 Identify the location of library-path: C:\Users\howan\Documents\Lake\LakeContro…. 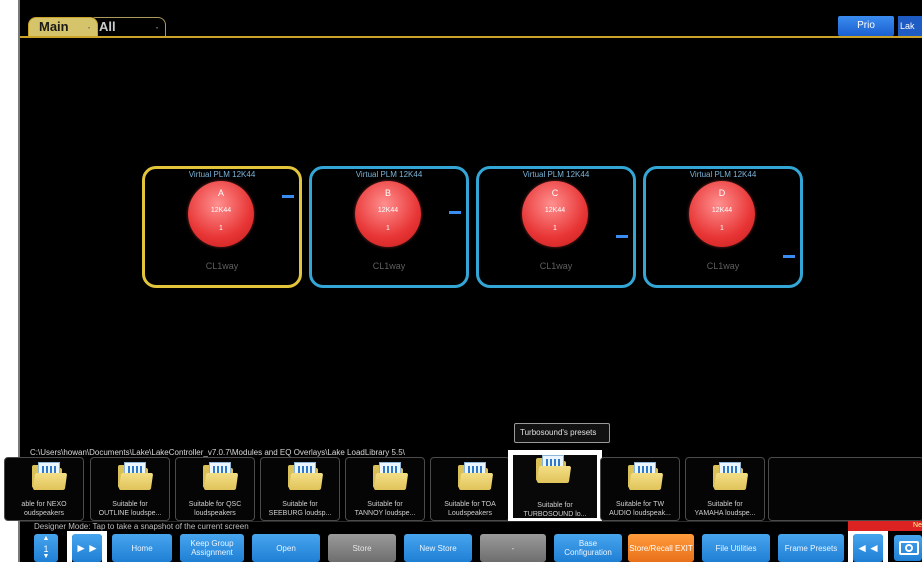
(217, 452).